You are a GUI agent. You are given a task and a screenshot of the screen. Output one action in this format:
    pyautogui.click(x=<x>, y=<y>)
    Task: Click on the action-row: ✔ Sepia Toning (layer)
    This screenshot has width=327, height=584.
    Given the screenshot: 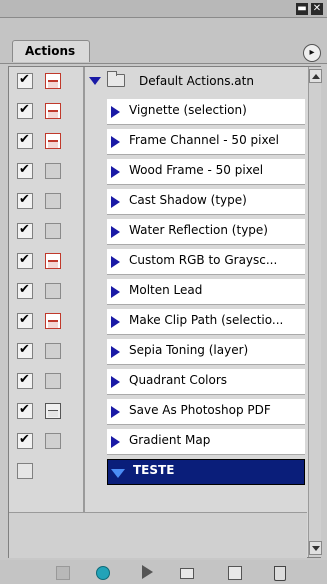 What is the action you would take?
    pyautogui.click(x=157, y=352)
    